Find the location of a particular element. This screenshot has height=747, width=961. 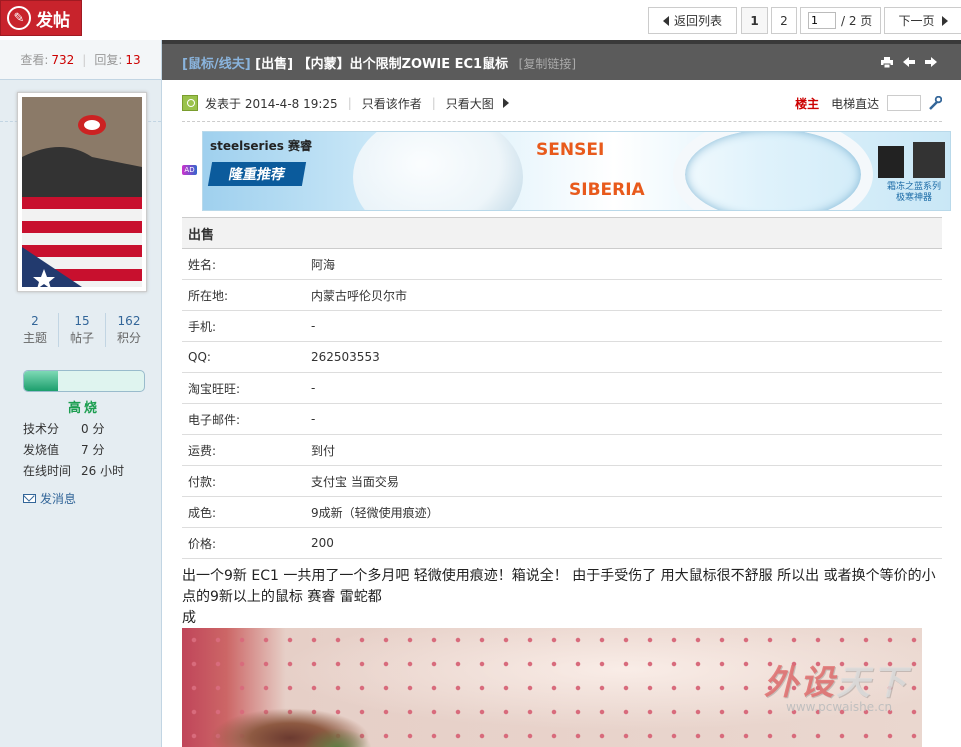

elevator: 电梯直达 is located at coordinates (876, 103).